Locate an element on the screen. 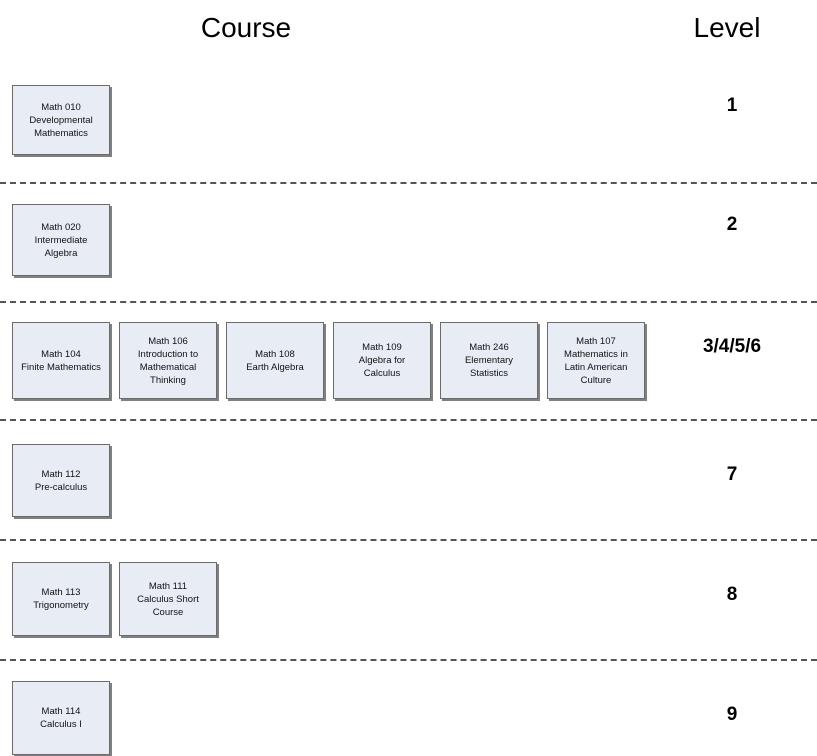  course-box-text: Math 020 Intermediate Algebra is located at coordinates (61, 240).